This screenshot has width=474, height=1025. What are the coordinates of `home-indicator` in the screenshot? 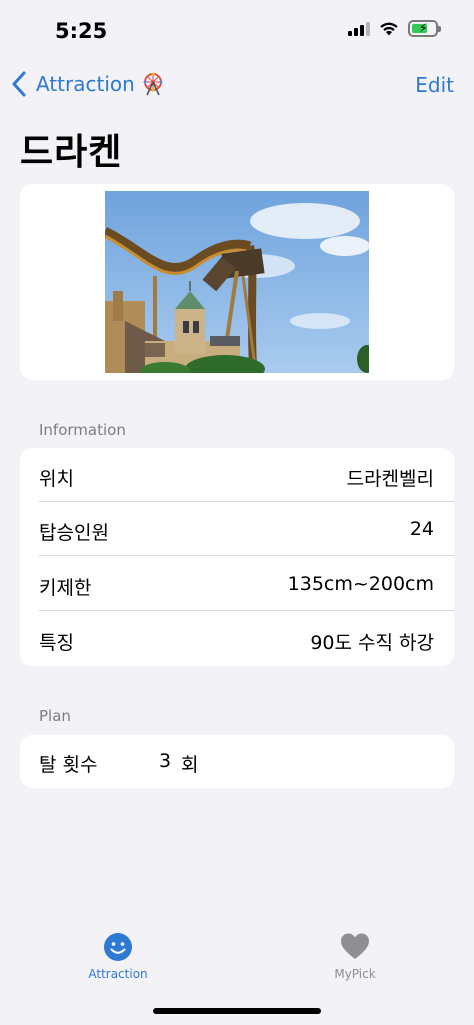 It's located at (237, 1011).